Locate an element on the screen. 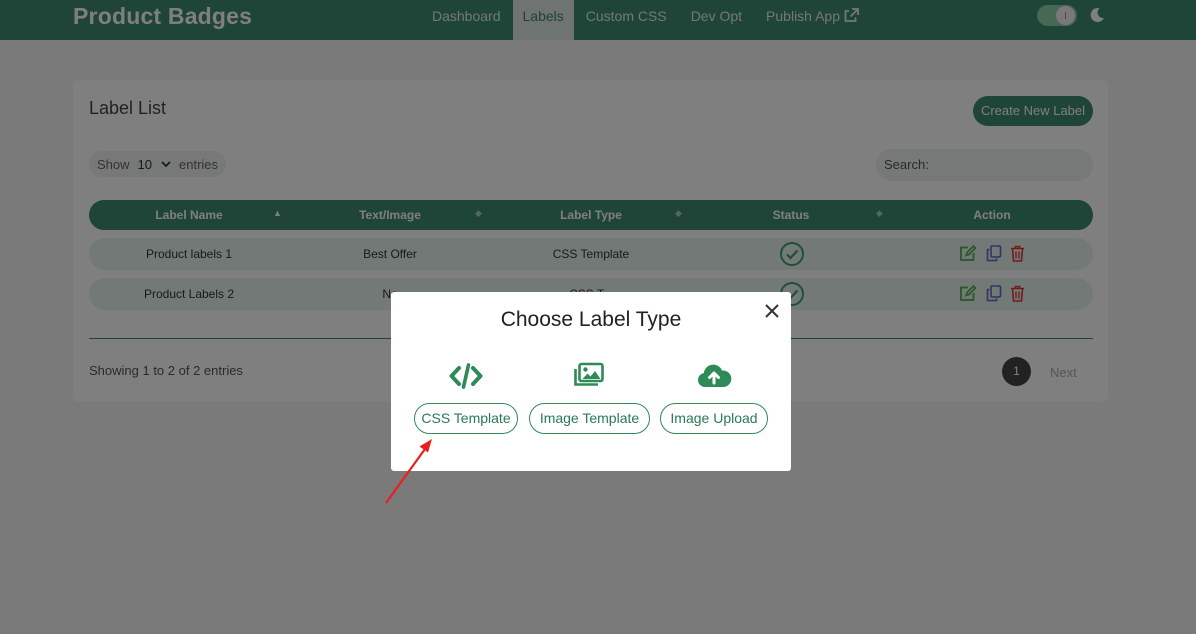  annotation-arrow is located at coordinates (408, 471).